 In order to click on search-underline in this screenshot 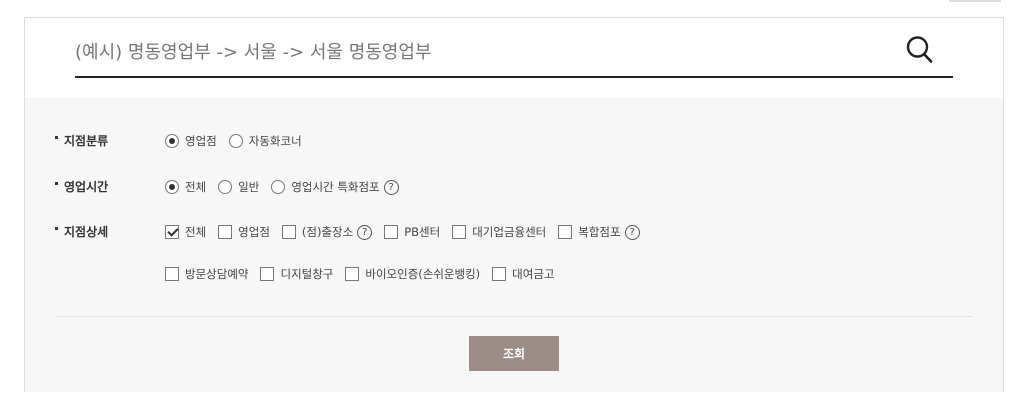, I will do `click(514, 77)`.